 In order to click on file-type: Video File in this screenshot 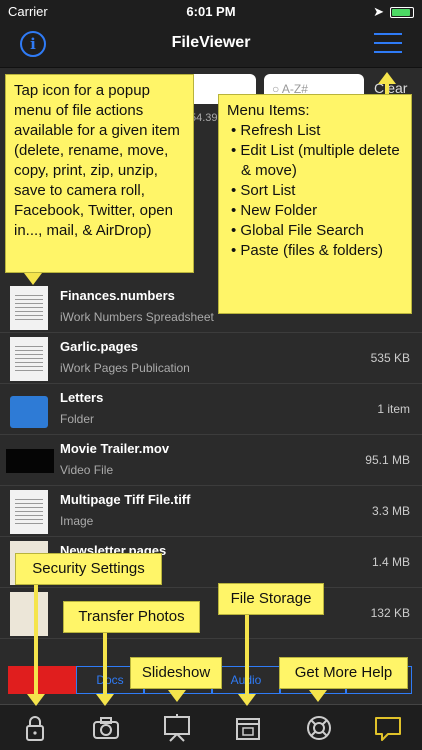, I will do `click(87, 470)`.